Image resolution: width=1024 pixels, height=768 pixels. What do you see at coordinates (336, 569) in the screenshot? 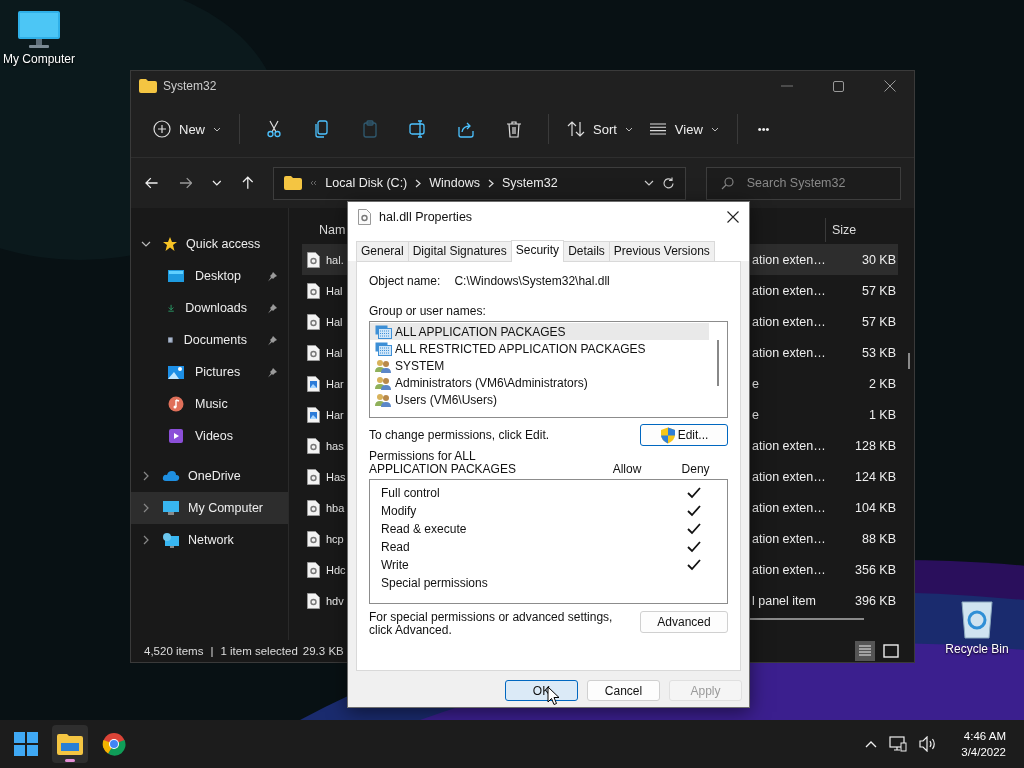
I see `file-name: Hdc` at bounding box center [336, 569].